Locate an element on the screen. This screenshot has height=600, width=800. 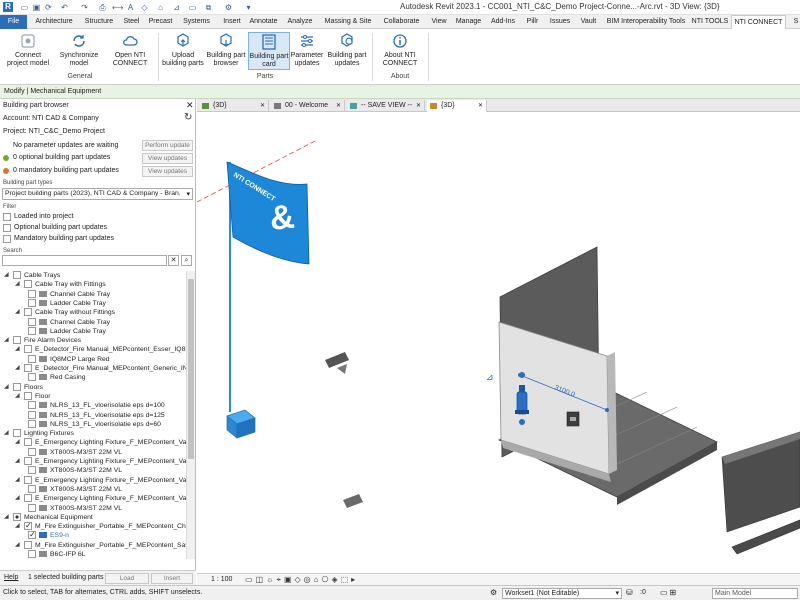
tab-manage: Manage is located at coordinates (468, 22).